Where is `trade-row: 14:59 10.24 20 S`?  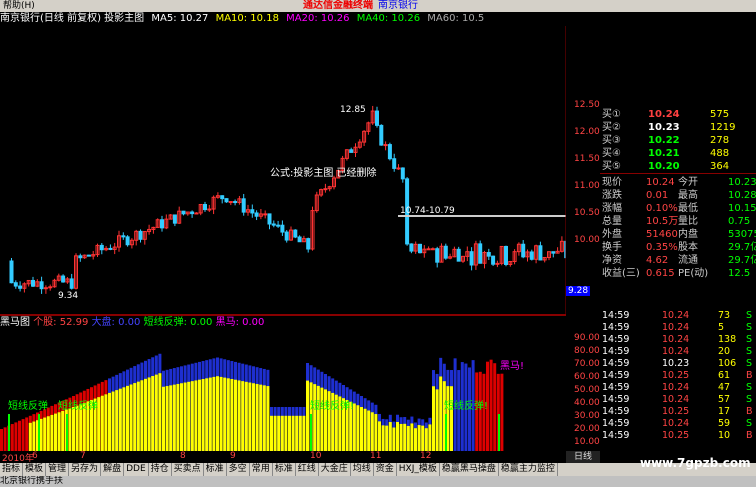 trade-row: 14:59 10.24 20 S is located at coordinates (677, 351).